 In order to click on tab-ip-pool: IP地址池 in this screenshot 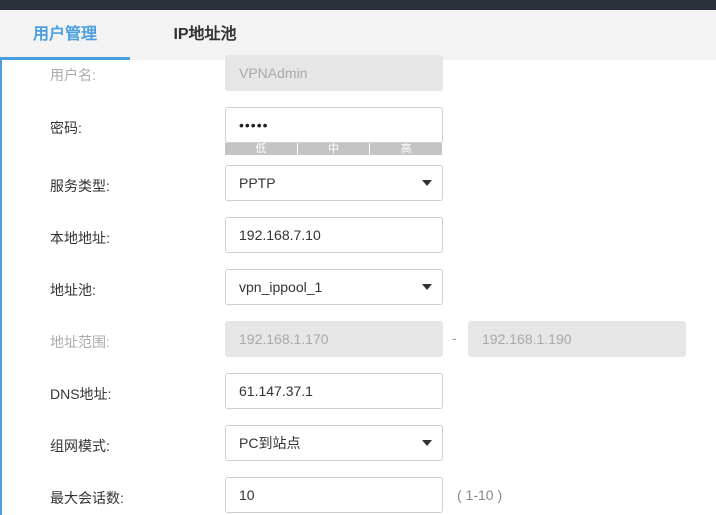, I will do `click(205, 35)`.